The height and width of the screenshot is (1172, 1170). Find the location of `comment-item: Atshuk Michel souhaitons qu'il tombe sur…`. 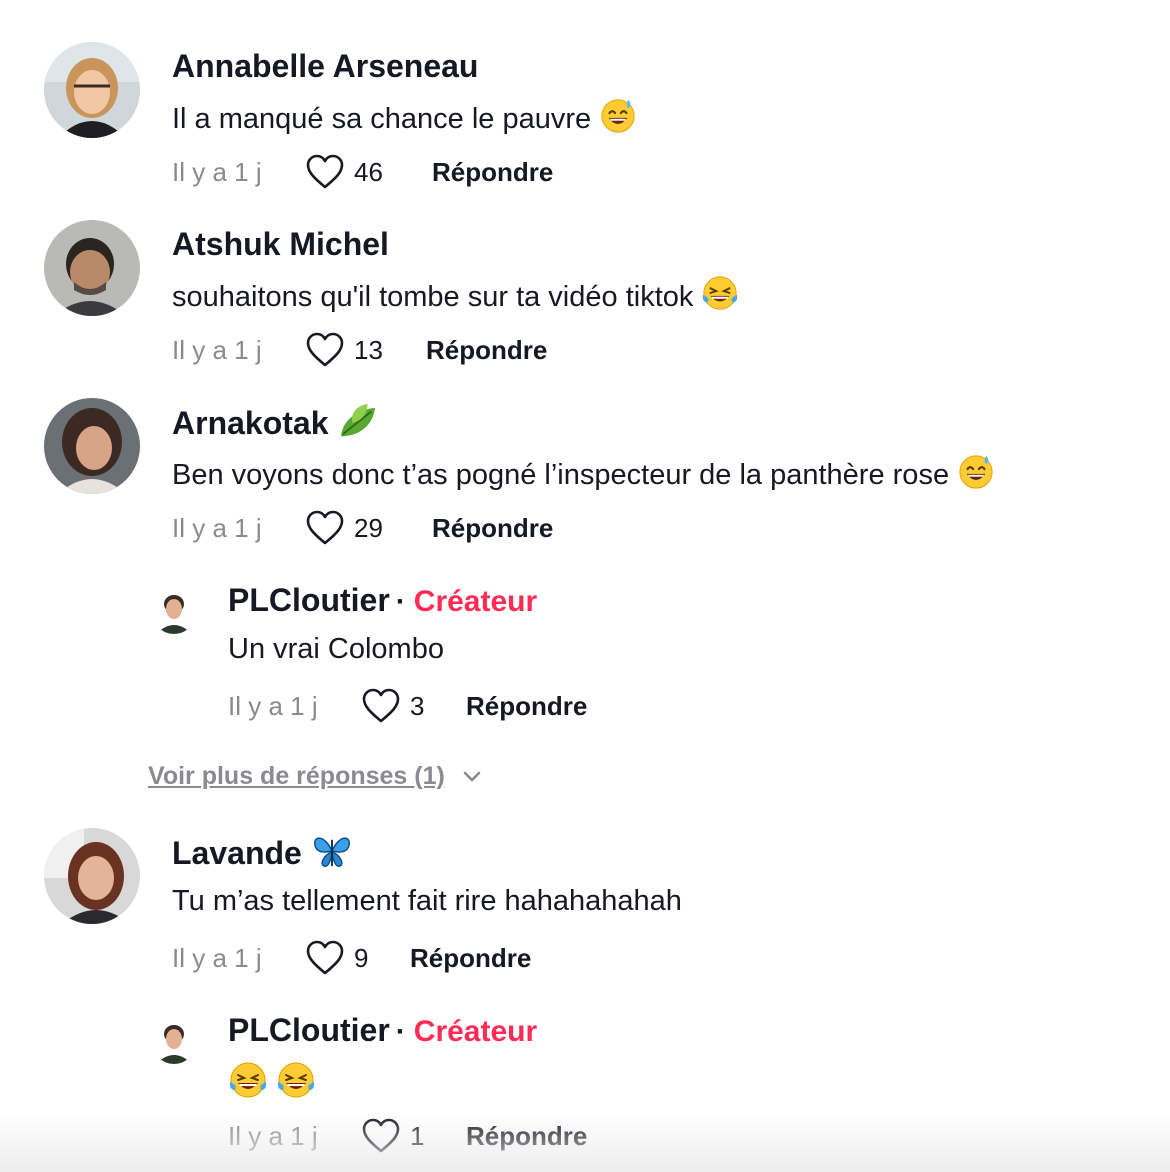

comment-item: Atshuk Michel souhaitons qu'il tombe sur… is located at coordinates (585, 295).